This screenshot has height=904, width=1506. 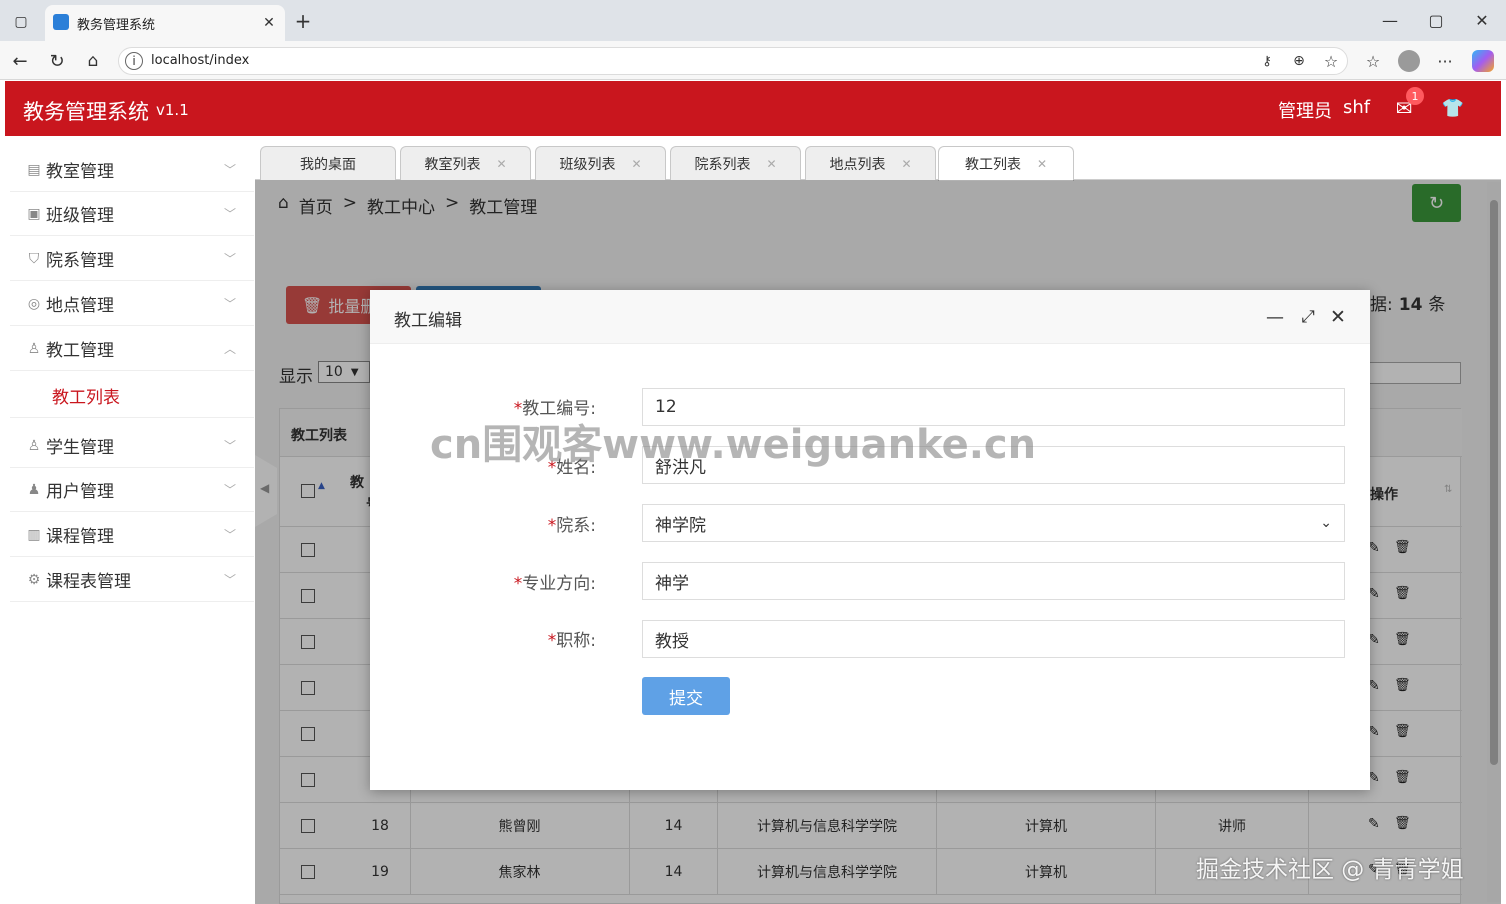 I want to click on app-version: v1.1, so click(x=172, y=110).